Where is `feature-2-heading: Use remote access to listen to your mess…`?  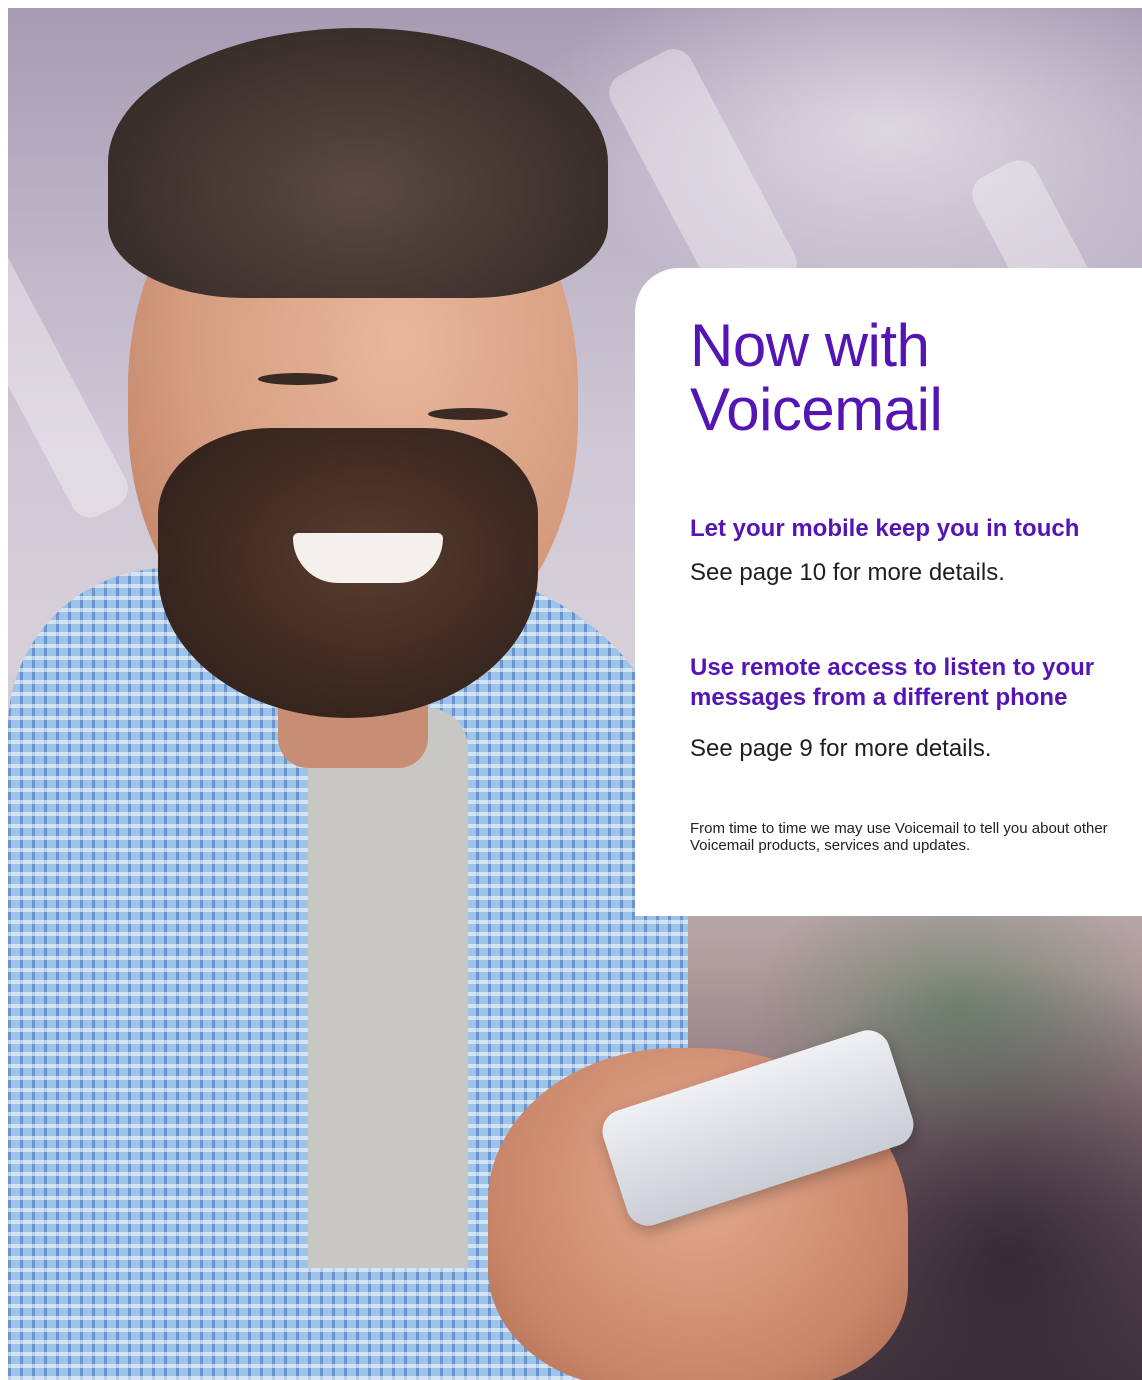
feature-2-heading: Use remote access to listen to your mess… is located at coordinates (892, 683).